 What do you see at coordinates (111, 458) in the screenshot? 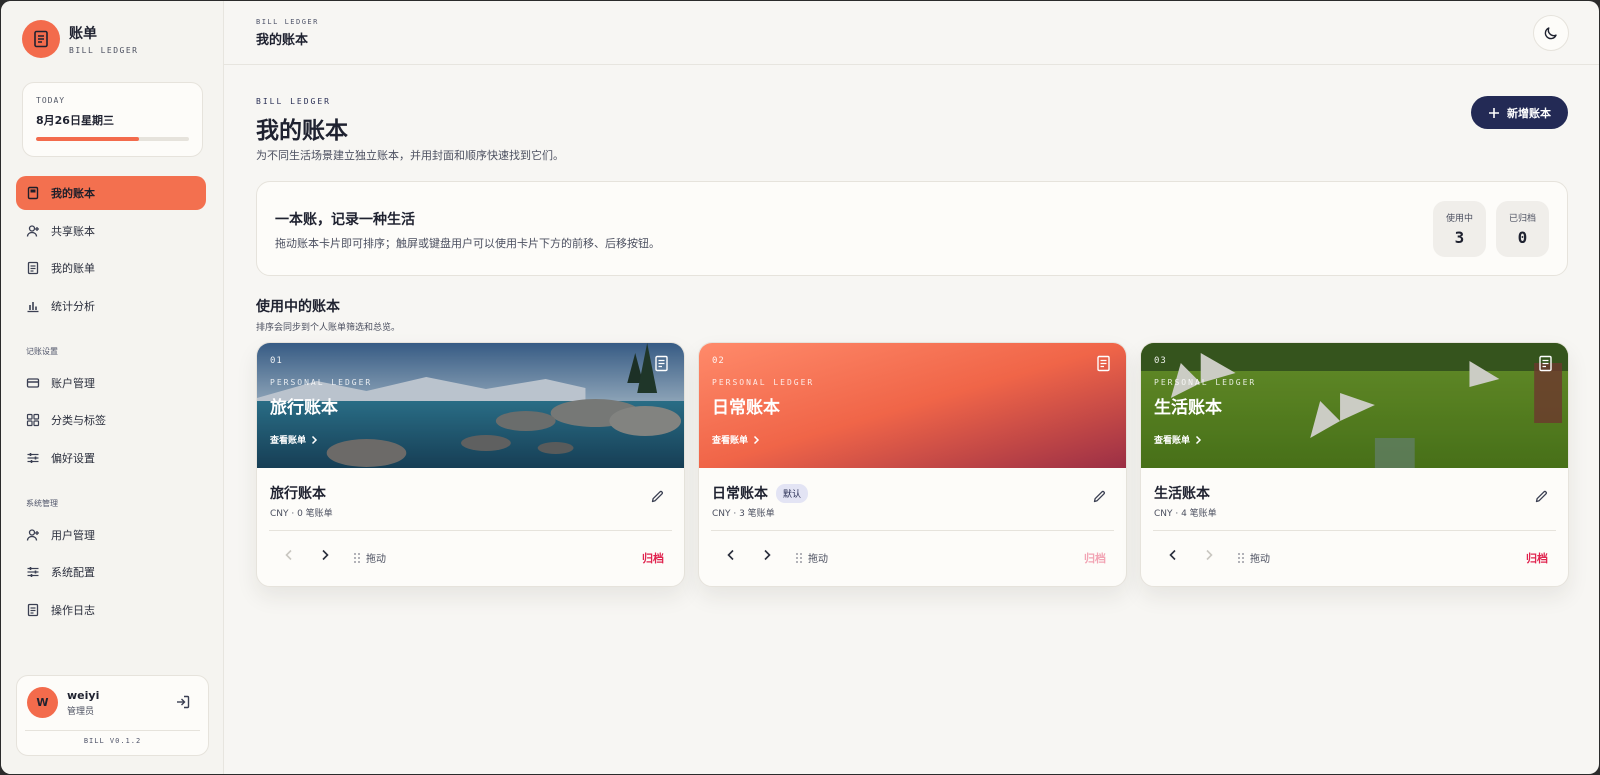
I see `sidebar-item-preferences: 偏好设置` at bounding box center [111, 458].